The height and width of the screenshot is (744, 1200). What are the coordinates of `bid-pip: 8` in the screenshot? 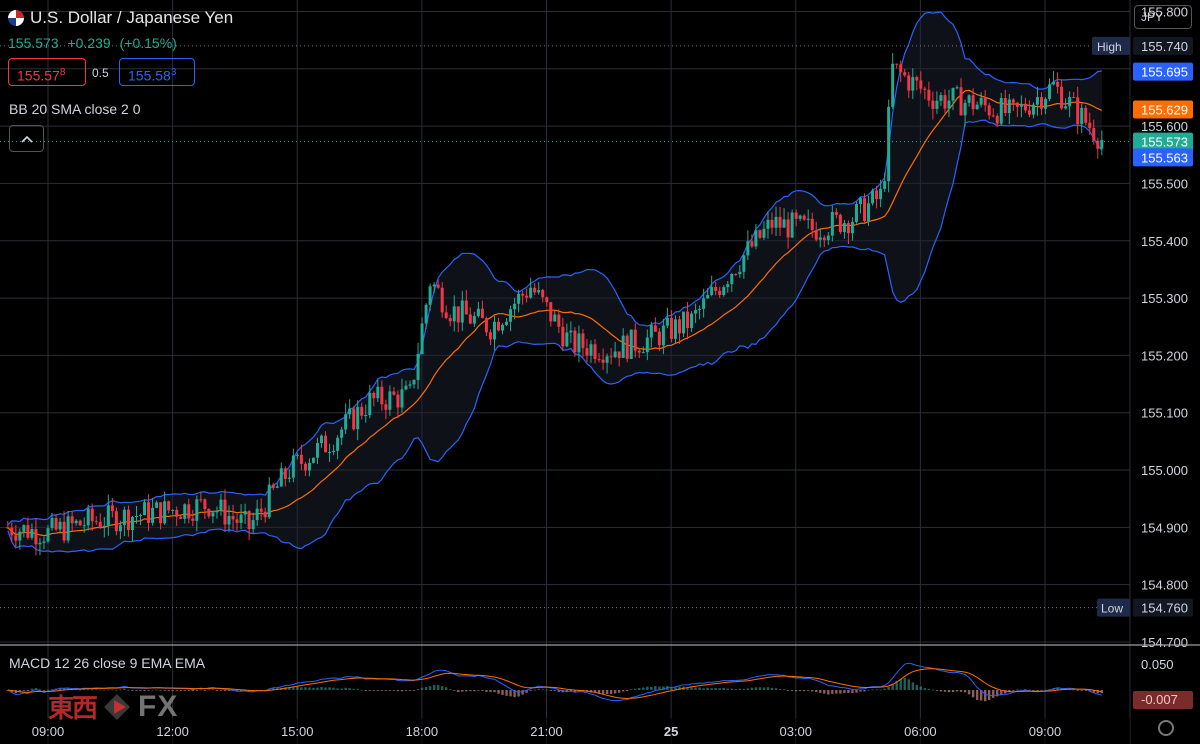 It's located at (62, 72).